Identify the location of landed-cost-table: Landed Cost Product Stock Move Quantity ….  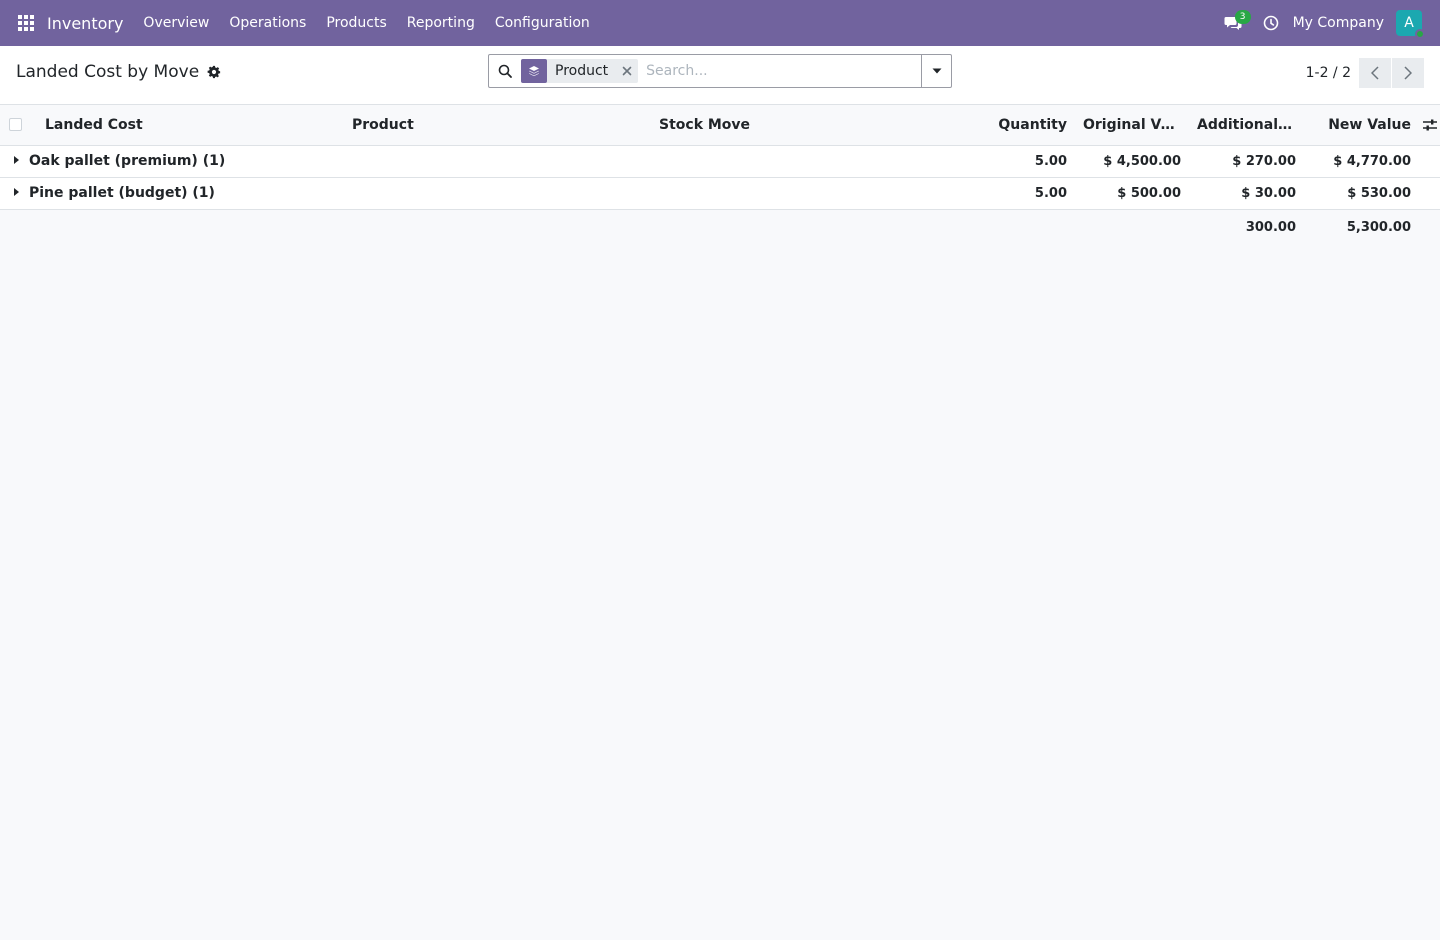
(720, 175).